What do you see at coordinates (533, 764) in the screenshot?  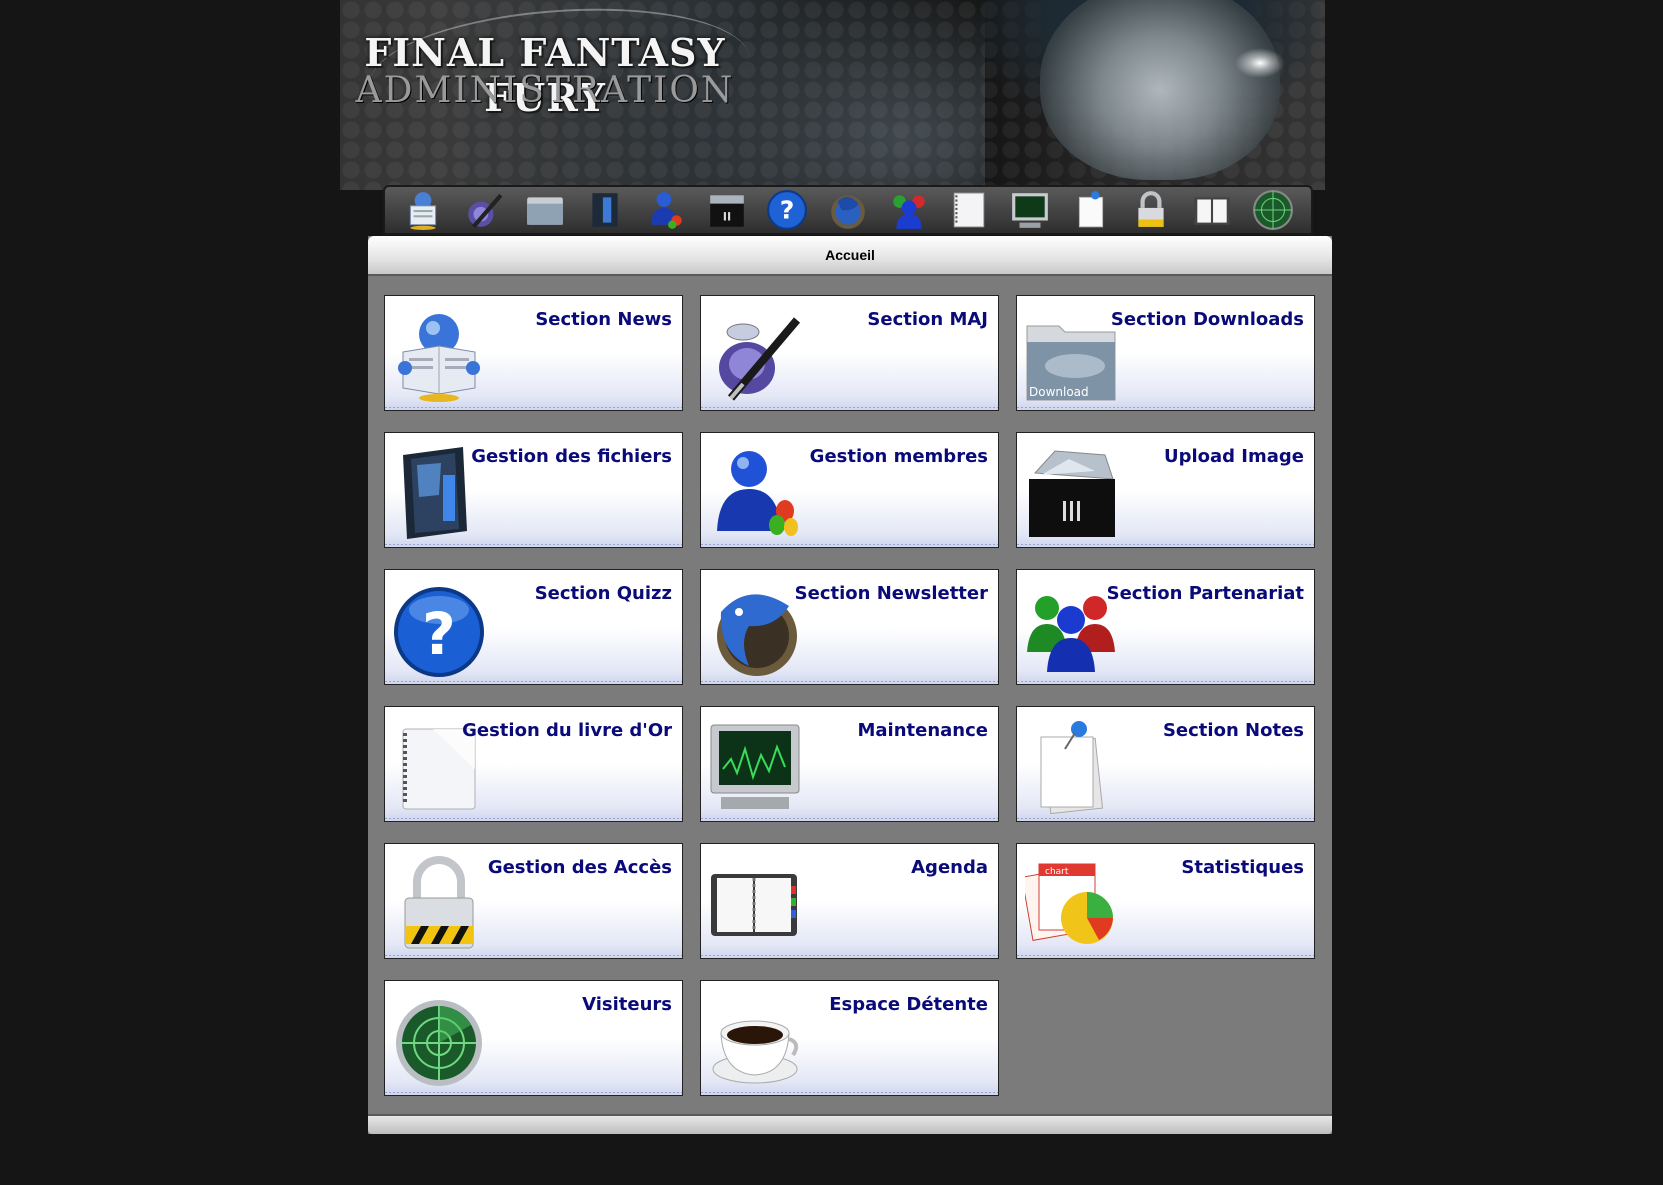 I see `card-gestion-livre-or: Gestion du livre d'Or` at bounding box center [533, 764].